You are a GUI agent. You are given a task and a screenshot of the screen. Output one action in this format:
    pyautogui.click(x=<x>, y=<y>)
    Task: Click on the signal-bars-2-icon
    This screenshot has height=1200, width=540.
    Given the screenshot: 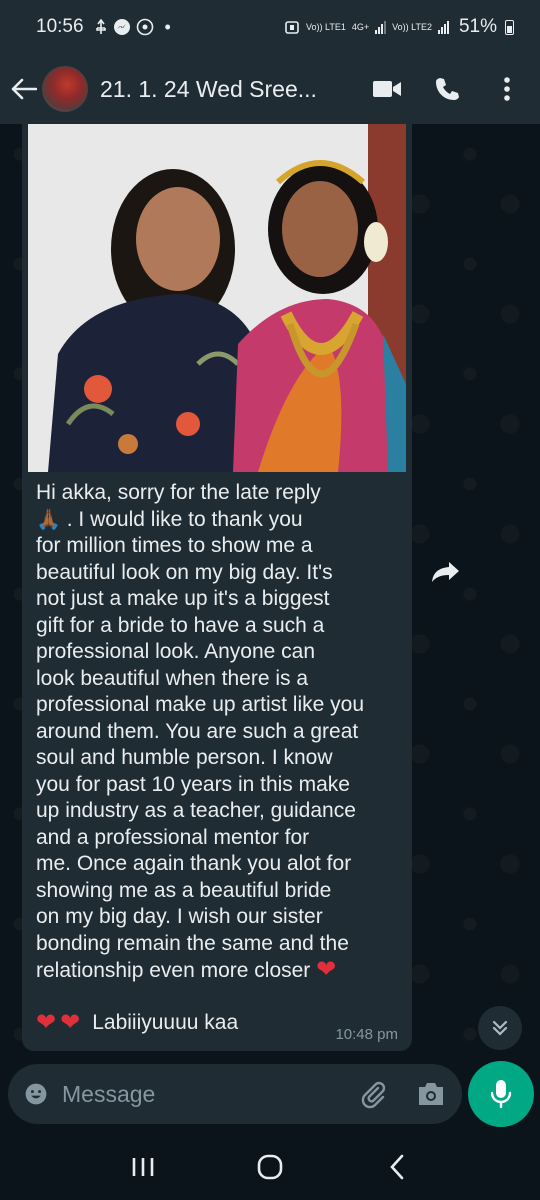 What is the action you would take?
    pyautogui.click(x=443, y=27)
    